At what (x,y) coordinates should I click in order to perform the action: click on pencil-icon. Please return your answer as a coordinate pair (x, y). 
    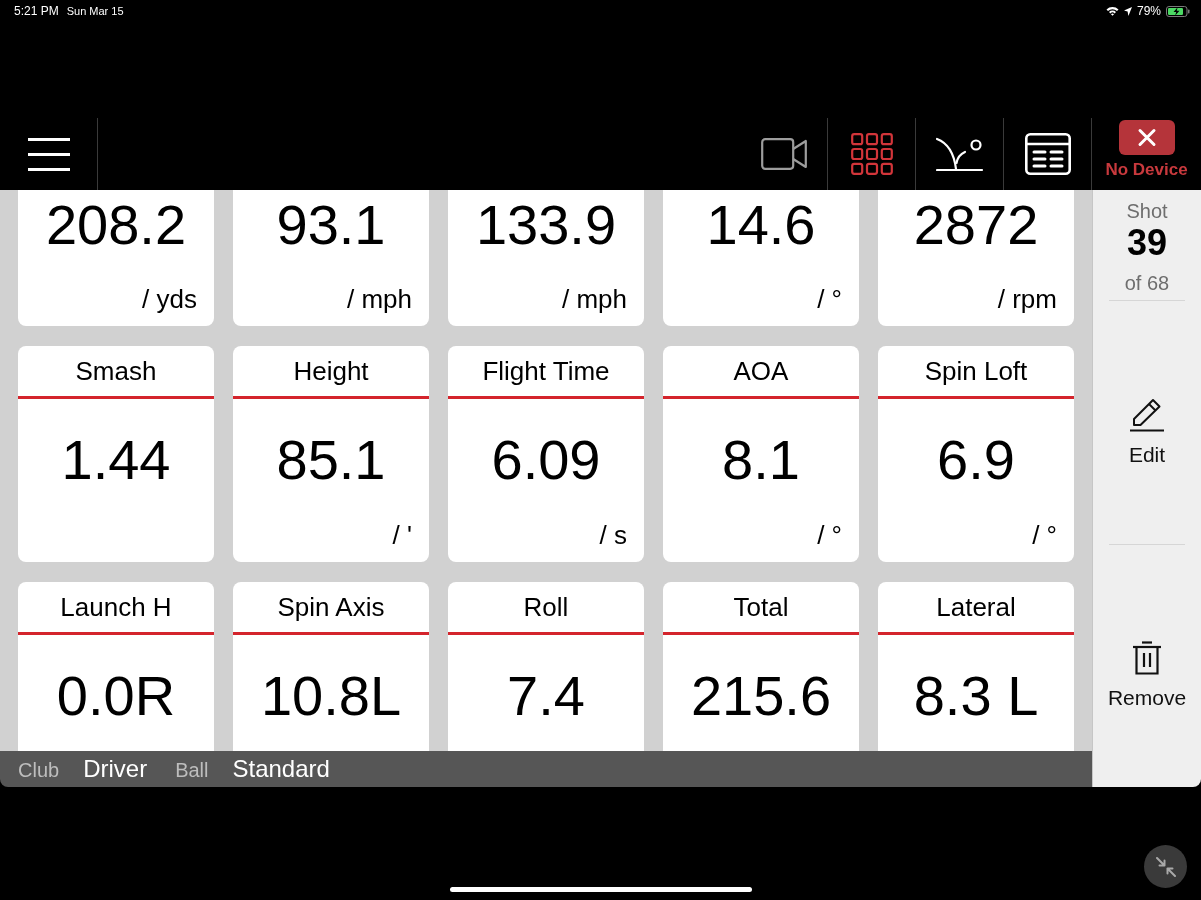
    Looking at the image, I should click on (1147, 414).